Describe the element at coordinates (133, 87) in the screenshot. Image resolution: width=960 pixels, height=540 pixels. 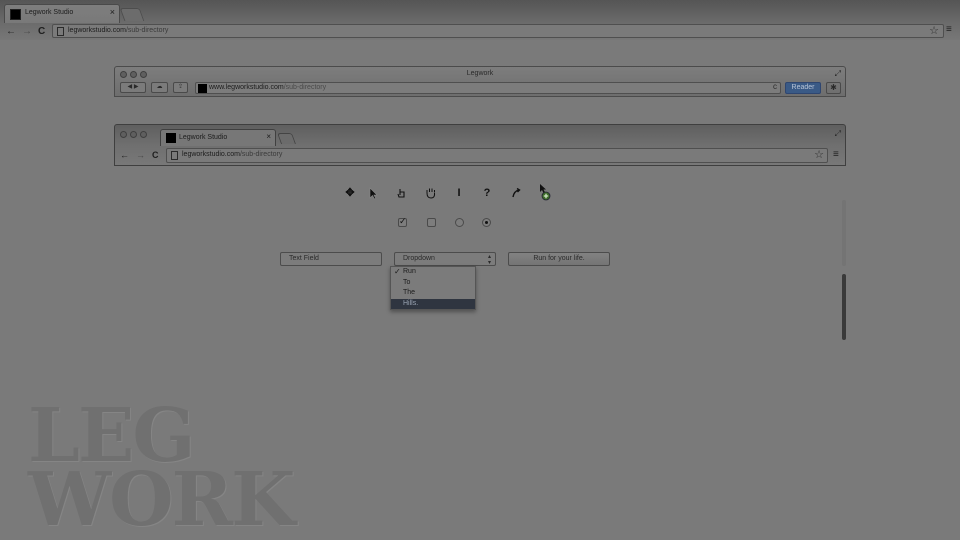
I see `back-forward-buttons: ◀ ▶` at that location.